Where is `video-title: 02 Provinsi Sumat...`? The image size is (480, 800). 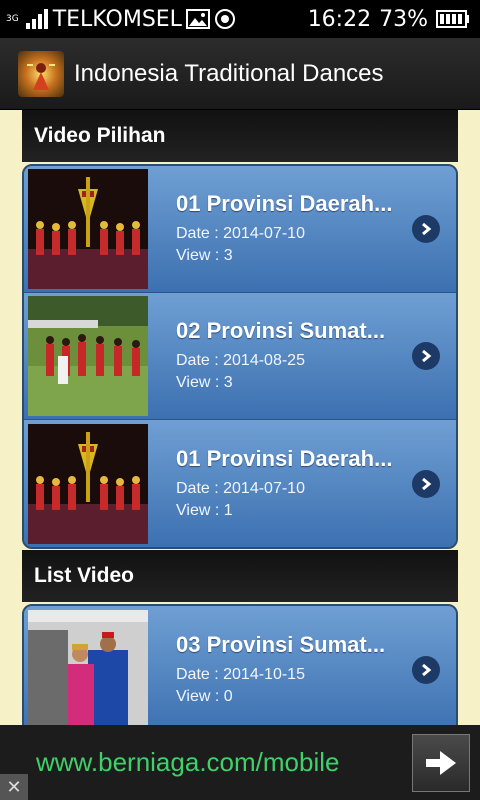
video-title: 02 Provinsi Sumat... is located at coordinates (281, 330).